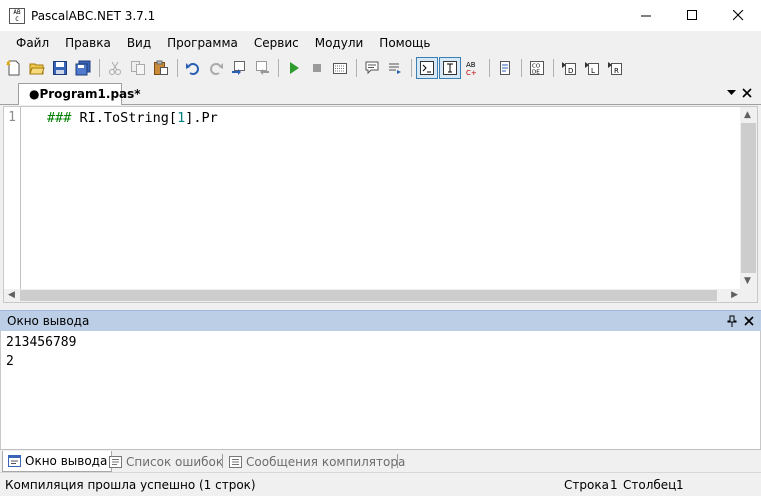  I want to click on close-tab-button, so click(747, 93).